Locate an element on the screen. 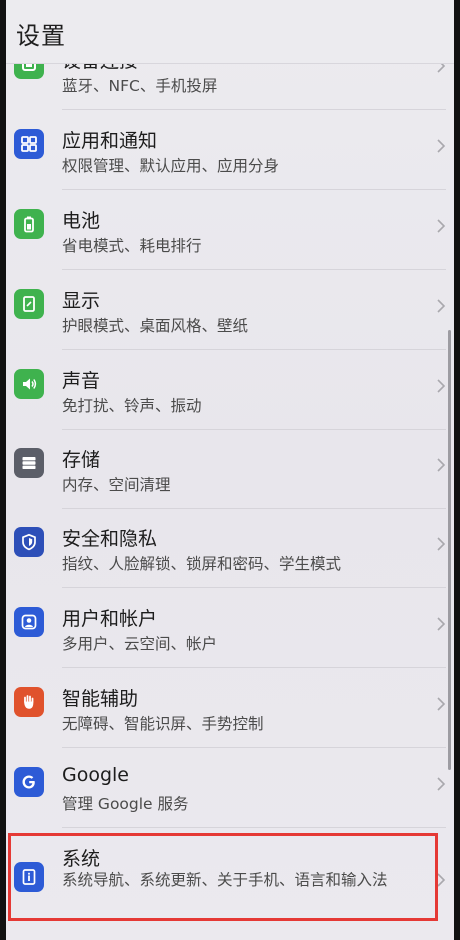 The image size is (460, 940). speaker-icon is located at coordinates (29, 384).